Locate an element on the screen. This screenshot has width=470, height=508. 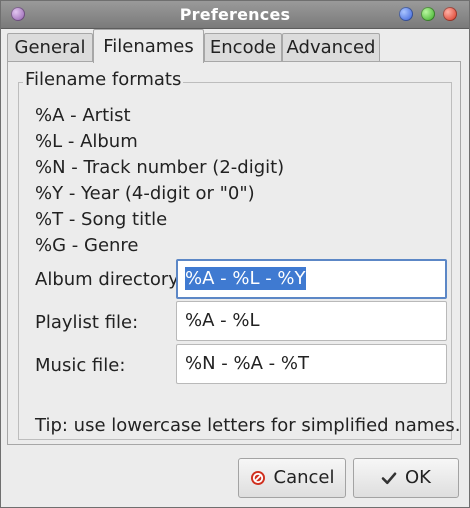
format-code-year: %Y - Year (4-digit or "0") is located at coordinates (145, 193).